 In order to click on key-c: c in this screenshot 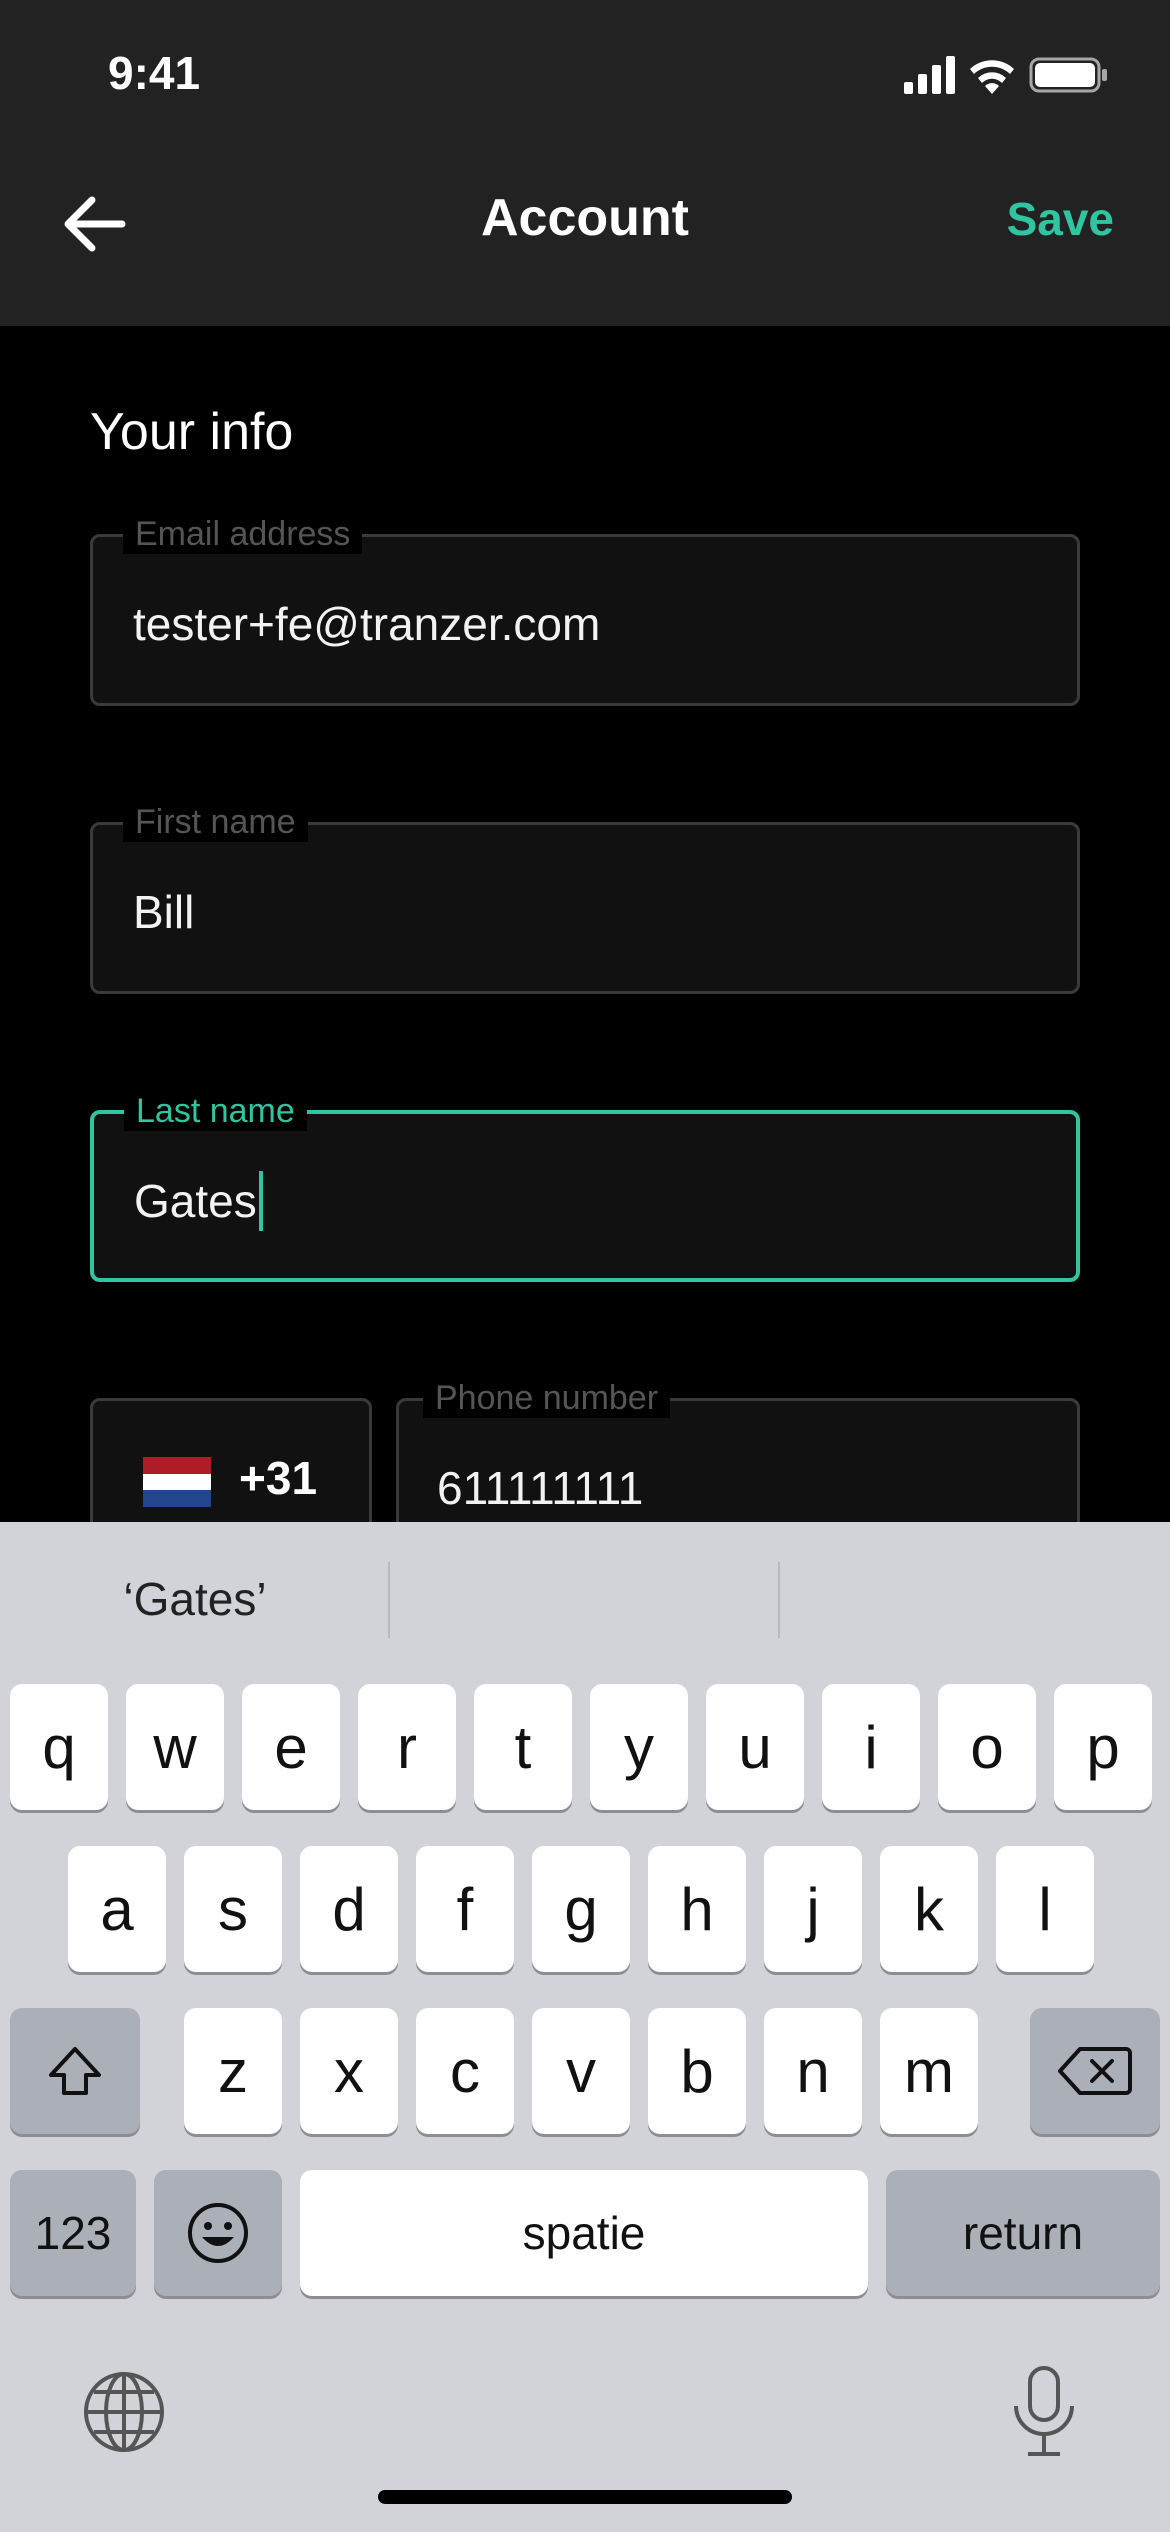, I will do `click(465, 2071)`.